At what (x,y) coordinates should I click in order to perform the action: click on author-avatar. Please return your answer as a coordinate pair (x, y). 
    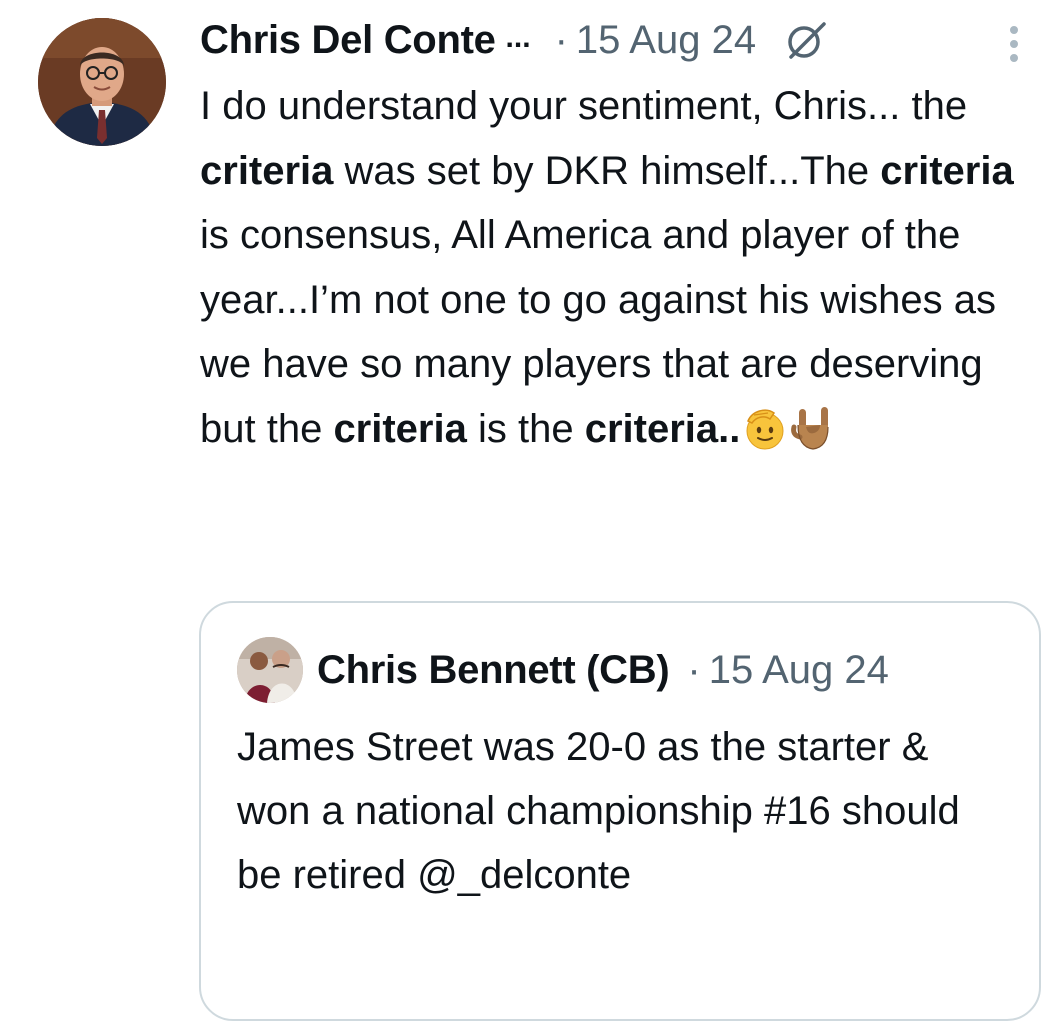
    Looking at the image, I should click on (102, 82).